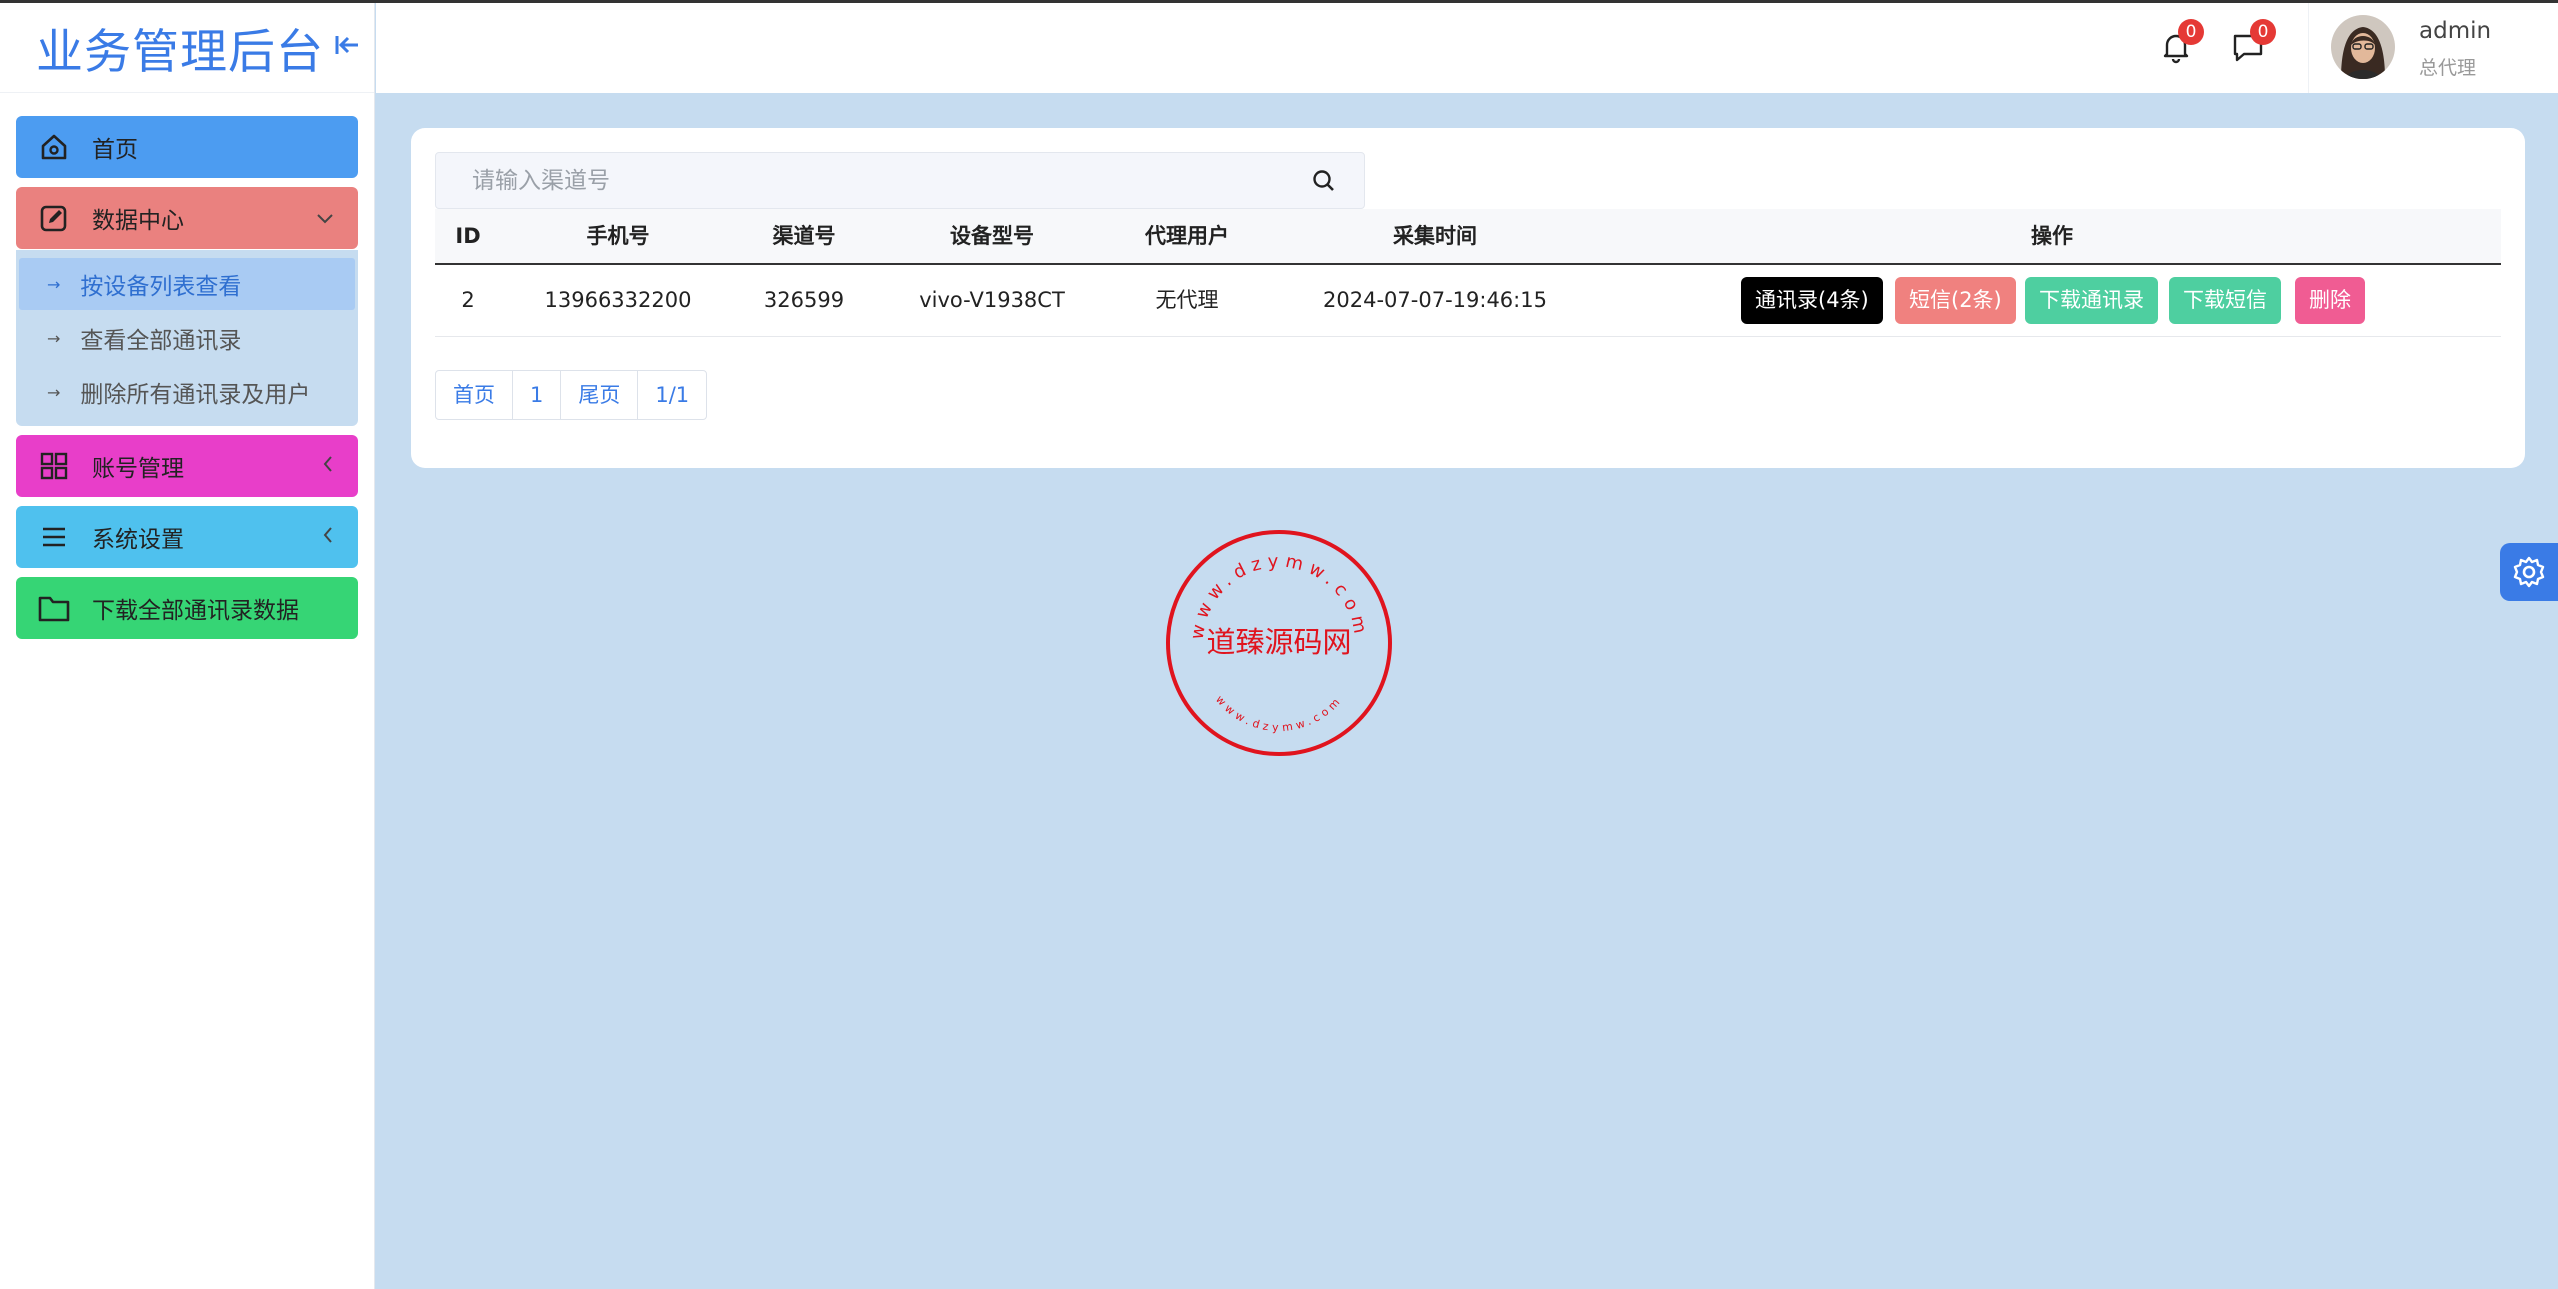  I want to click on sidebar-item-settings: 系统设置, so click(187, 537).